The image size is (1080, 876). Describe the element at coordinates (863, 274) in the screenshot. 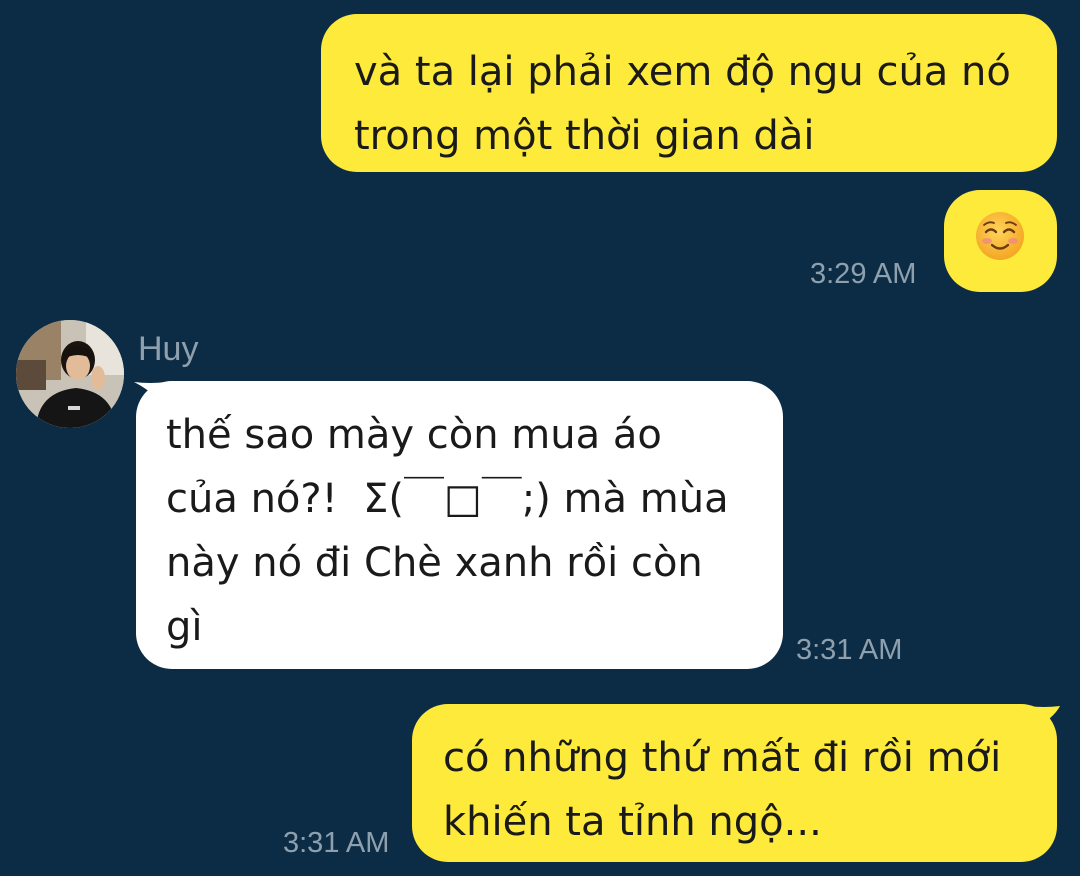

I see `message-timestamp: 3:29 AM` at that location.